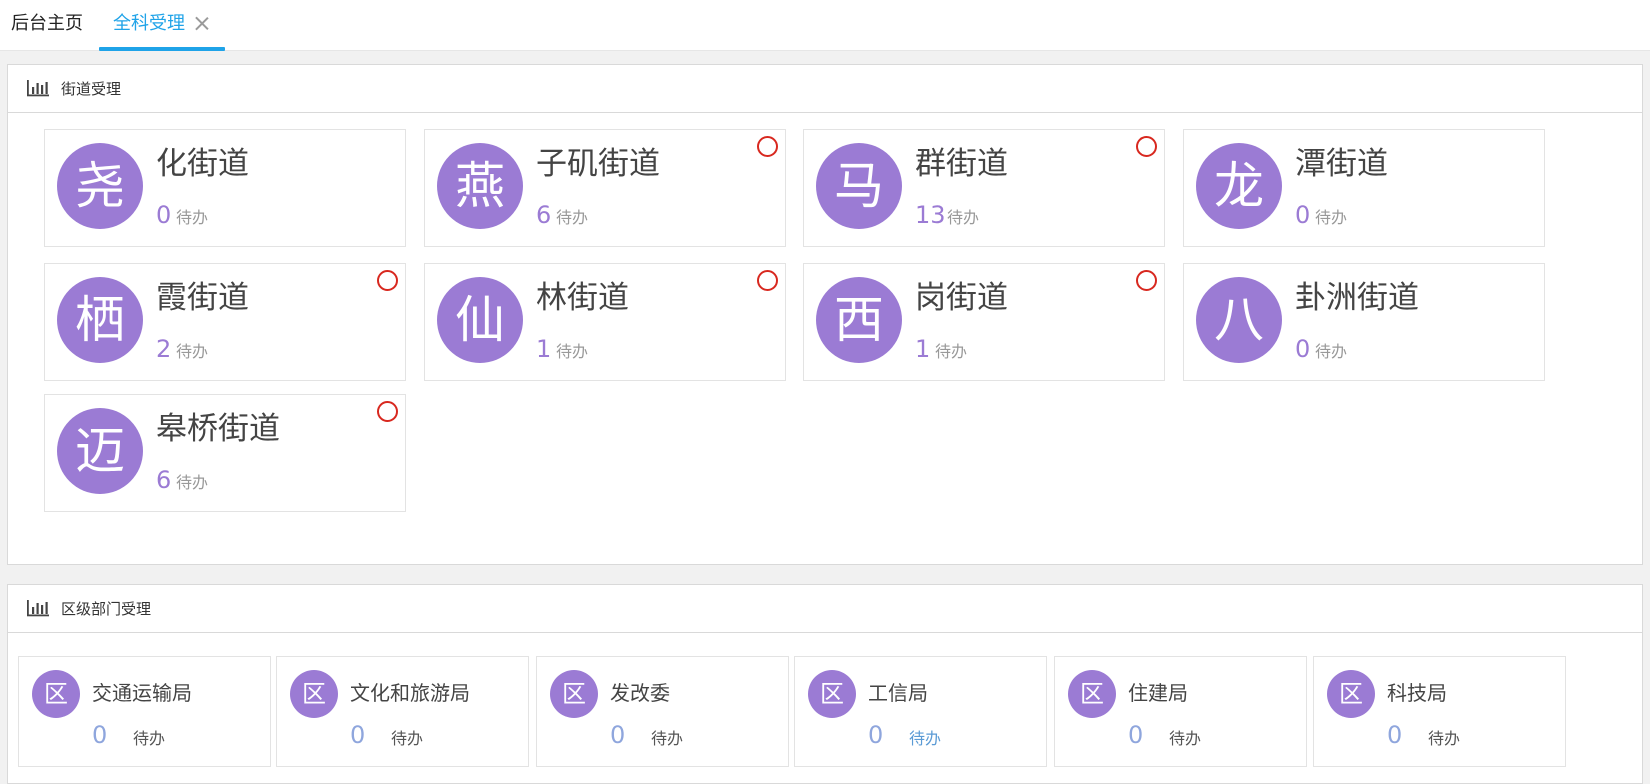  I want to click on street-avatar: 马, so click(859, 186).